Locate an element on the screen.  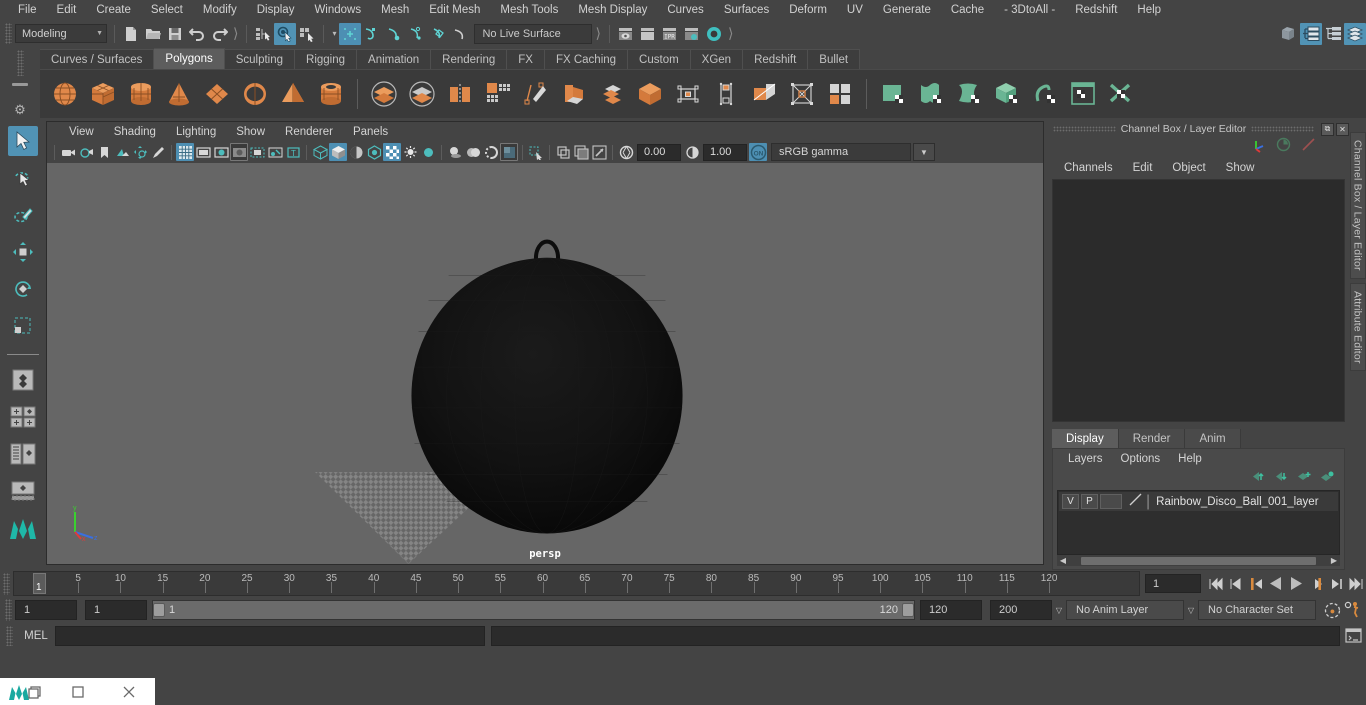
viewport-menu-renderer: Renderer is located at coordinates (309, 132).